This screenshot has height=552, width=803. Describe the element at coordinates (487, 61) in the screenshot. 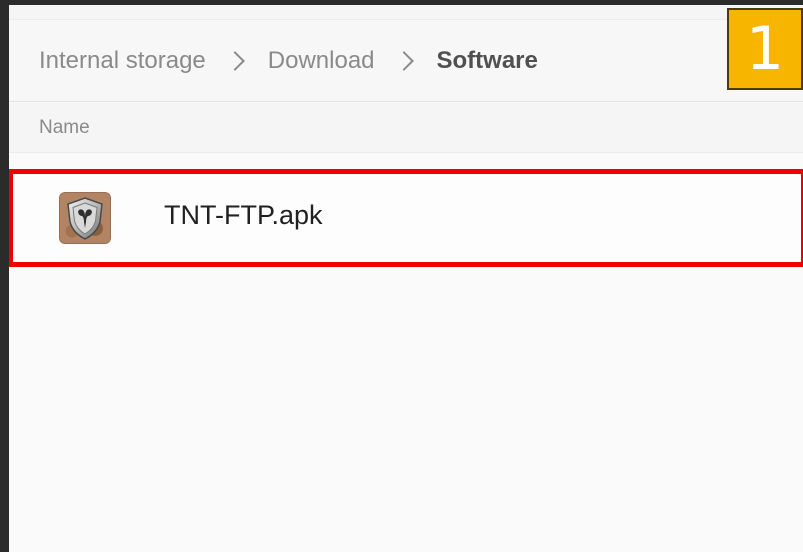

I see `breadcrumb-software: Software` at that location.